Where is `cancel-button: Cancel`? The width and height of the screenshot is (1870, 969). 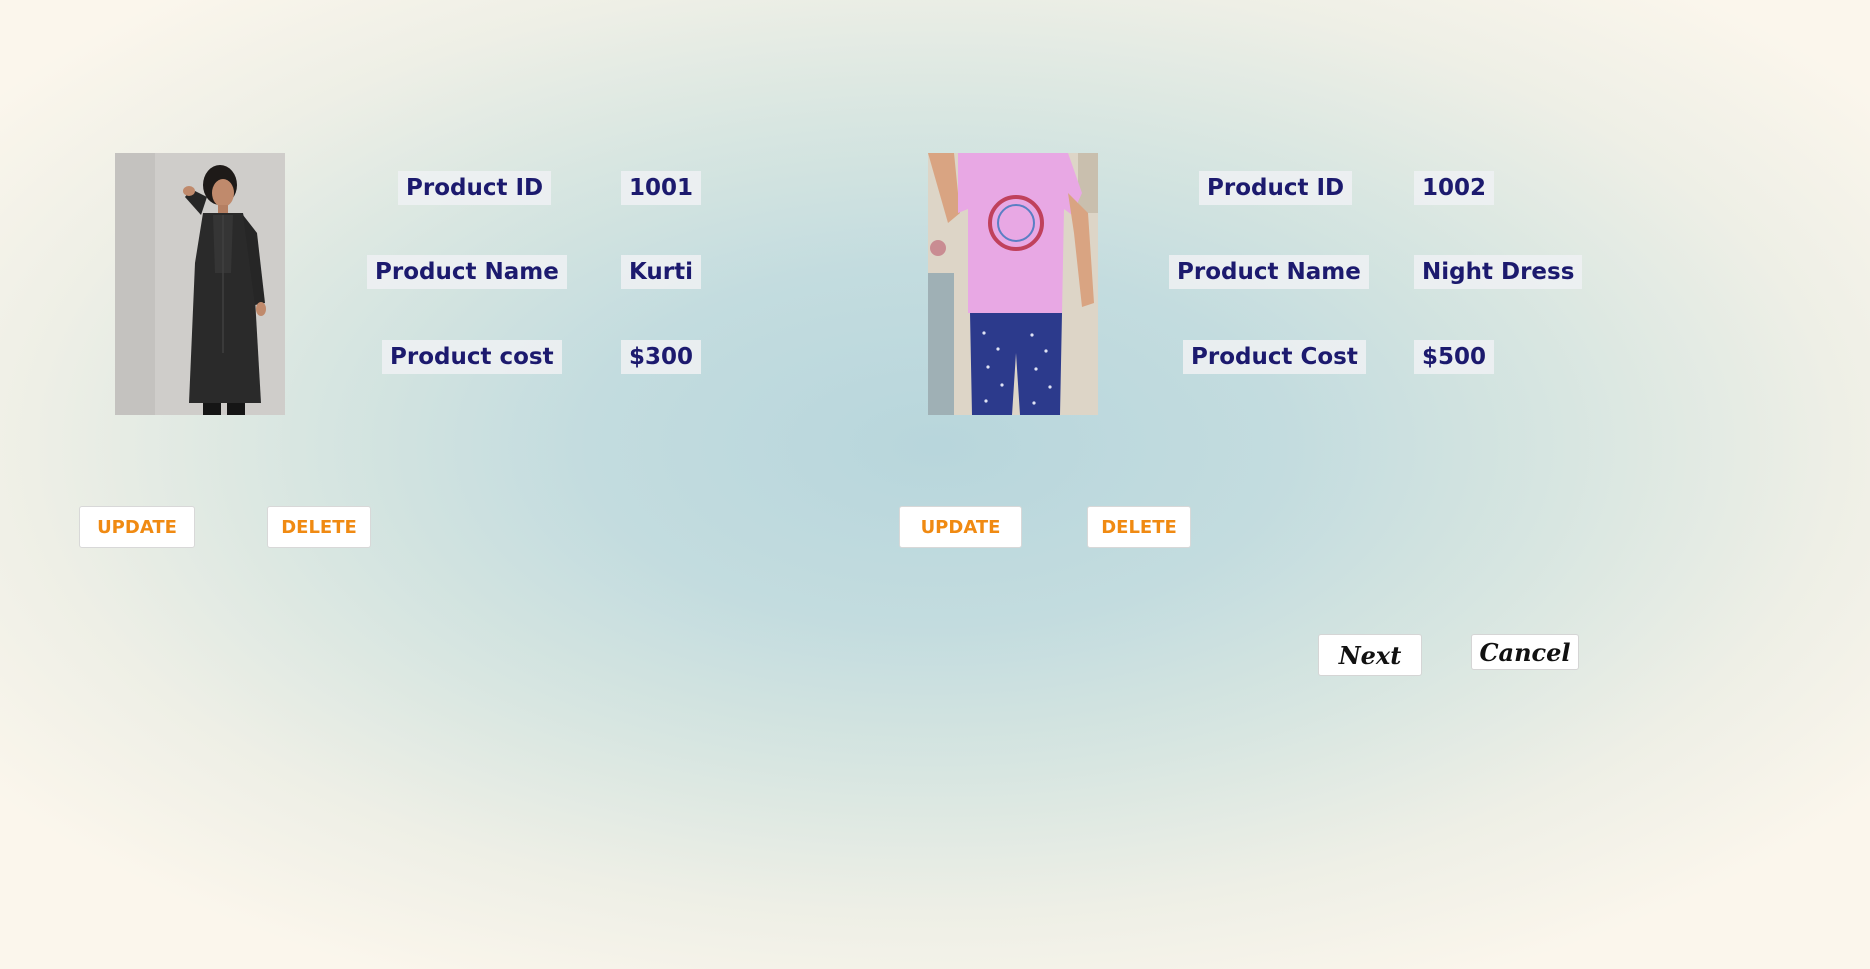 cancel-button: Cancel is located at coordinates (1525, 652).